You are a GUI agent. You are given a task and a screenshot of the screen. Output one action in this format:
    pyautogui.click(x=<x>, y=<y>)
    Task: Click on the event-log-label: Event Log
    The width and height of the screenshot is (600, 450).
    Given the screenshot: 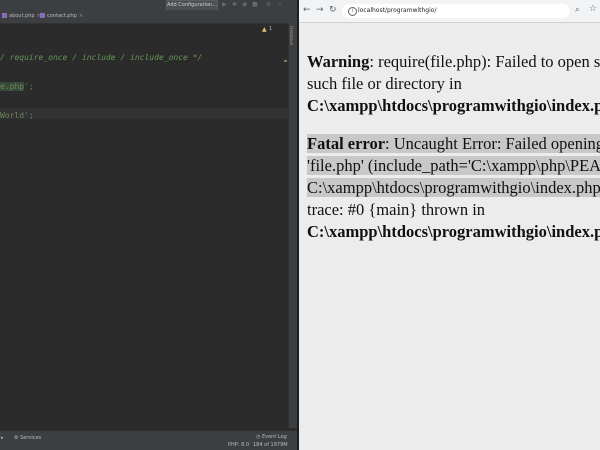 What is the action you would take?
    pyautogui.click(x=274, y=437)
    